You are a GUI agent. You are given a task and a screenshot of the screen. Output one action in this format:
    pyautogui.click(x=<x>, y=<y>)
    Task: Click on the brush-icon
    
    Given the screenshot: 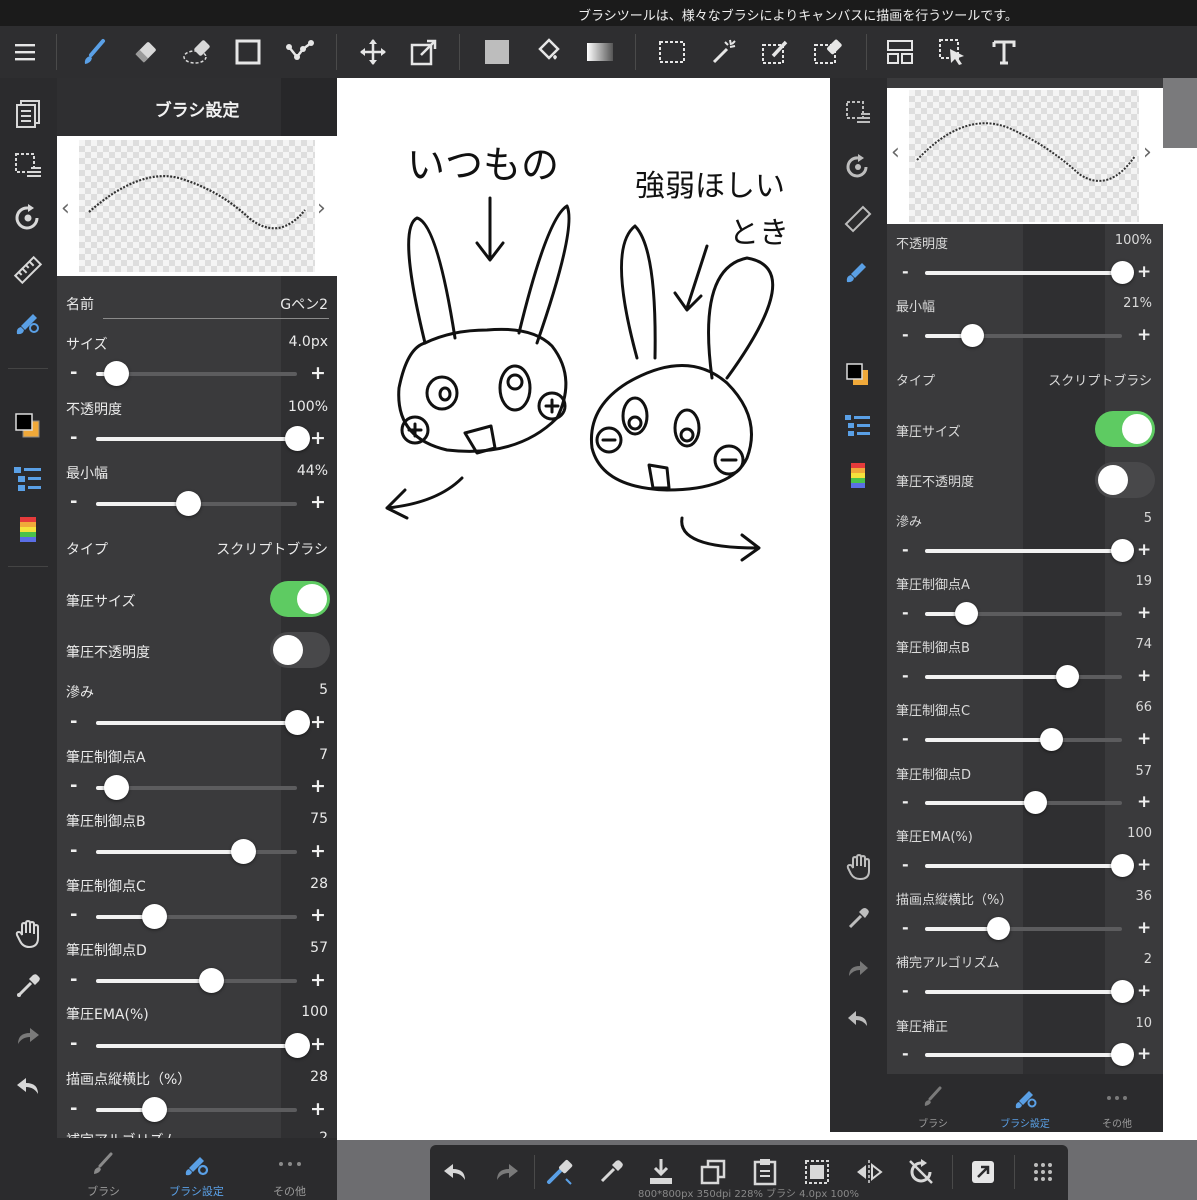 What is the action you would take?
    pyautogui.click(x=94, y=52)
    